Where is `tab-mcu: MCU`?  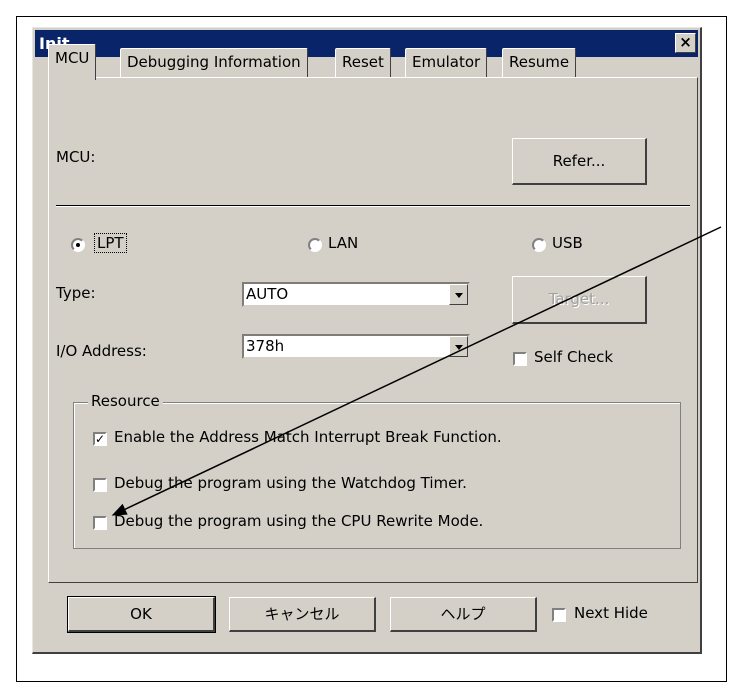 tab-mcu: MCU is located at coordinates (72, 62).